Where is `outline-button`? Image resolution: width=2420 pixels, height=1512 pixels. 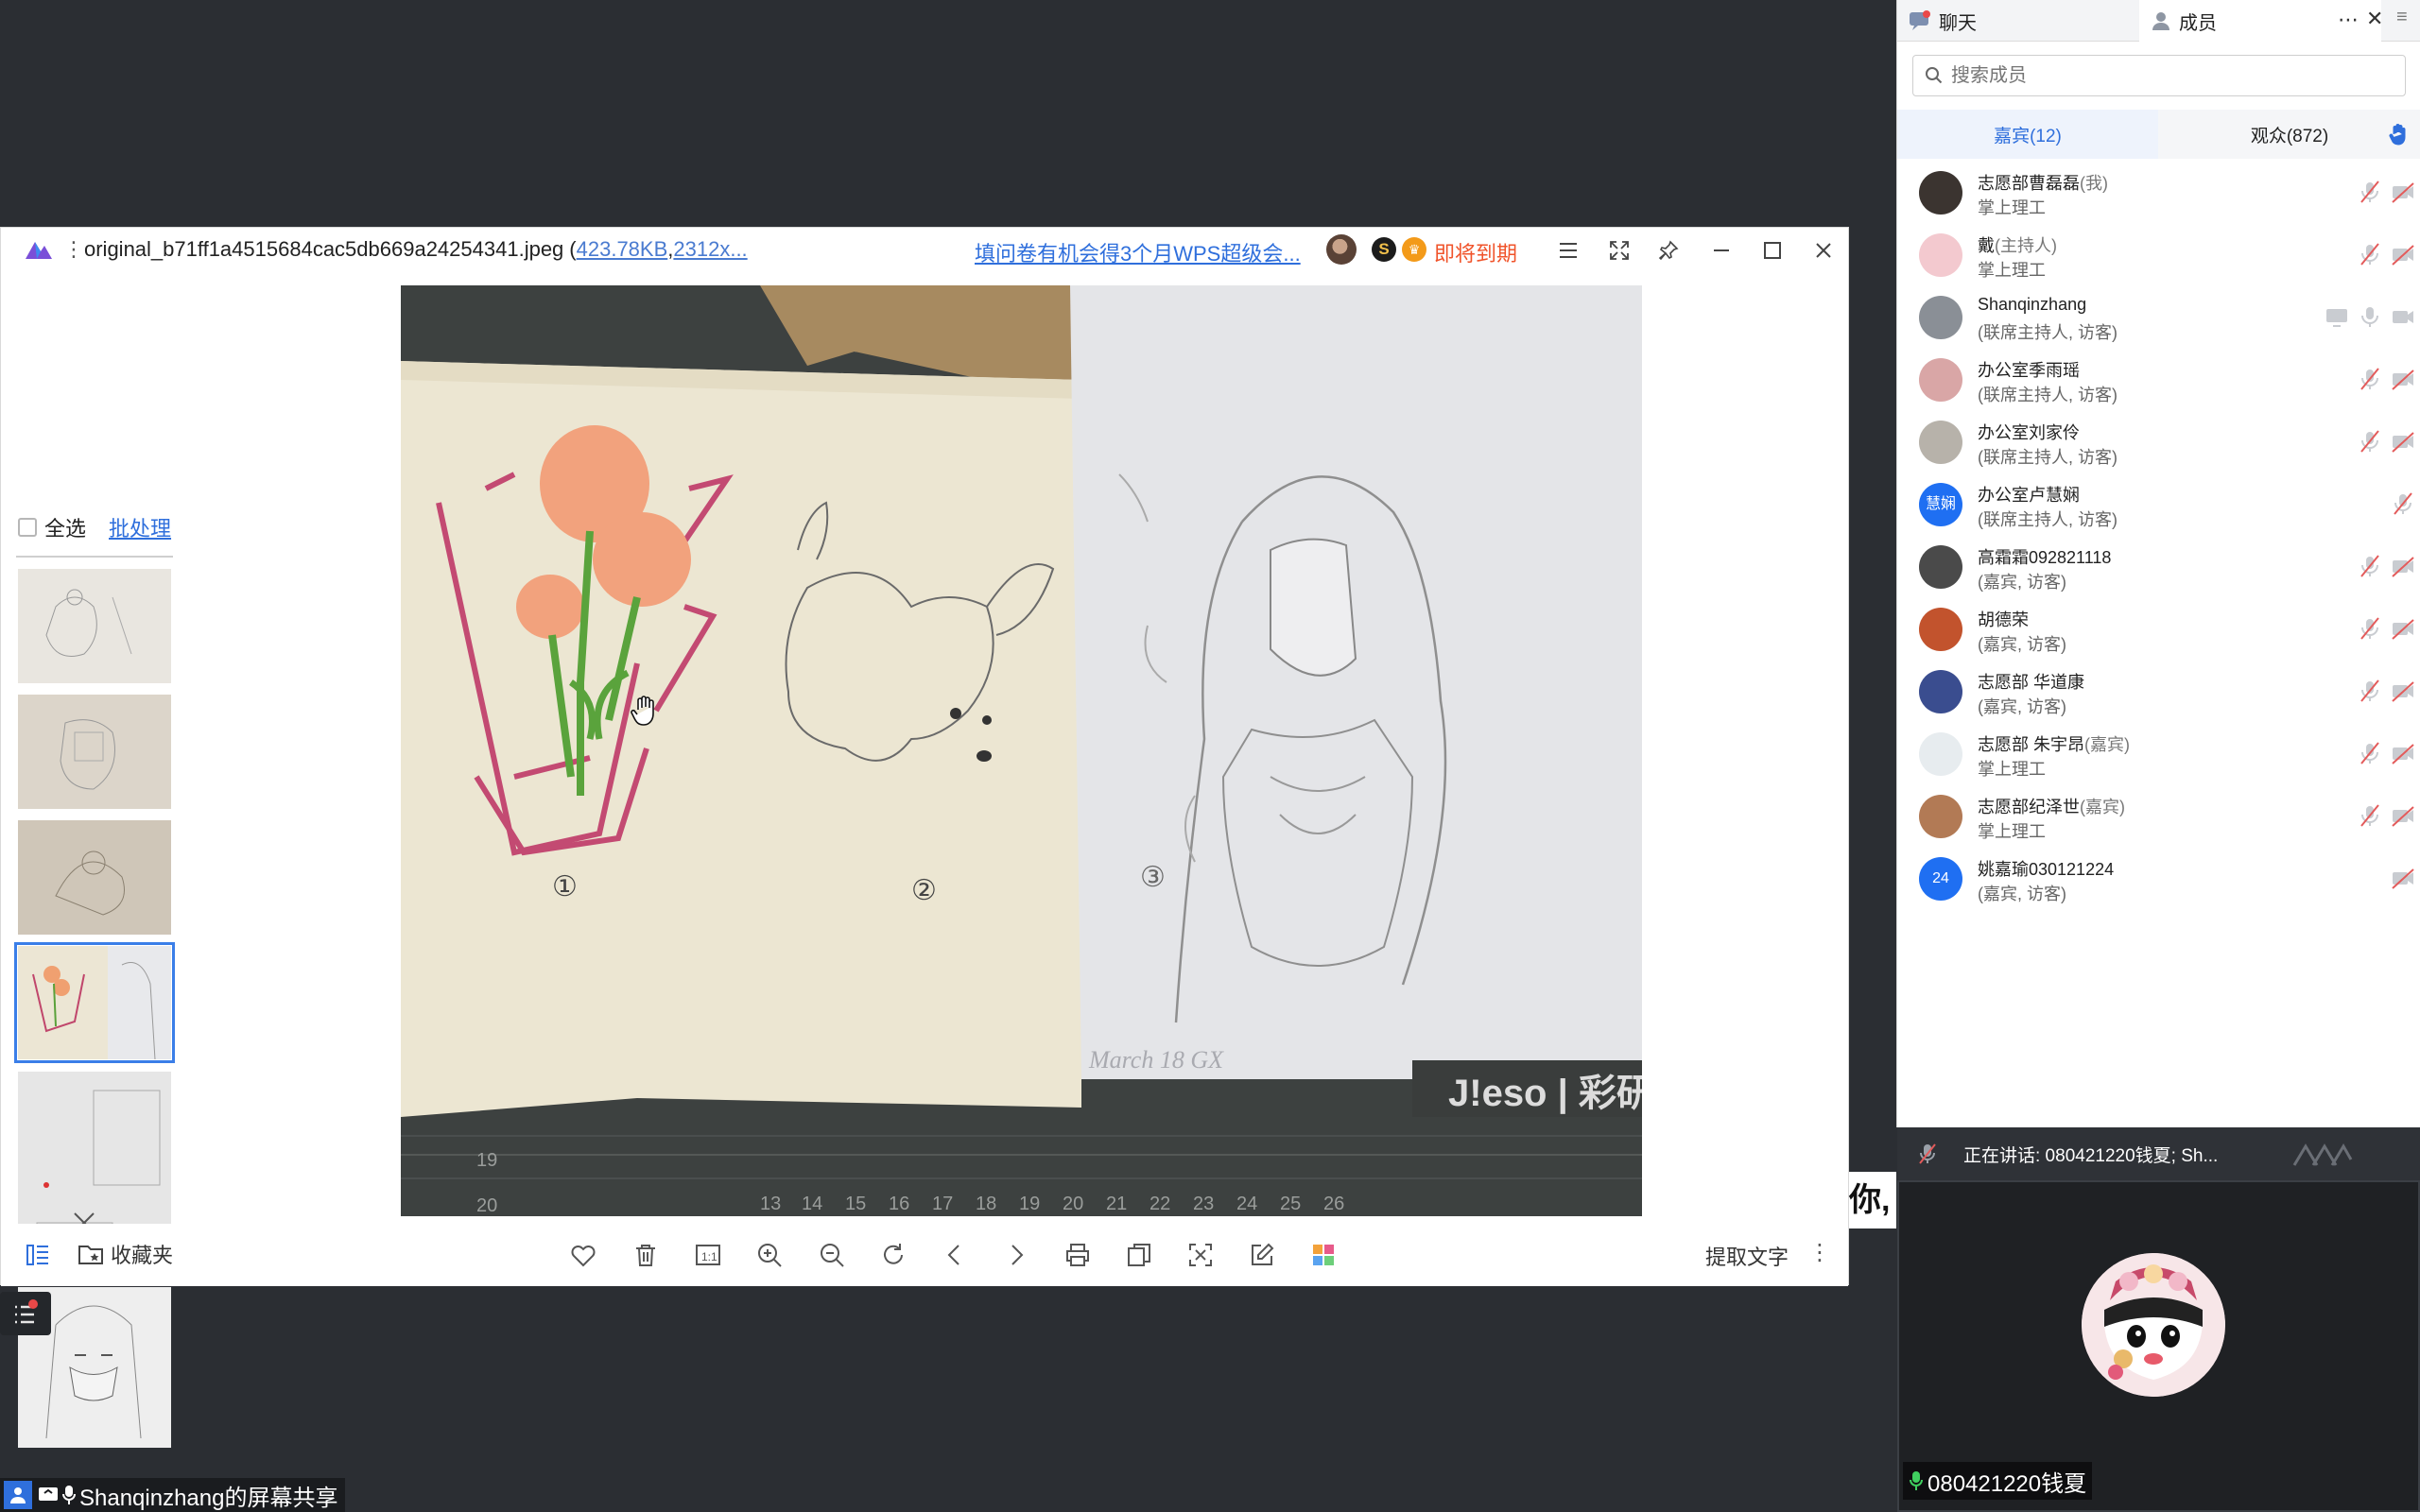 outline-button is located at coordinates (26, 1313).